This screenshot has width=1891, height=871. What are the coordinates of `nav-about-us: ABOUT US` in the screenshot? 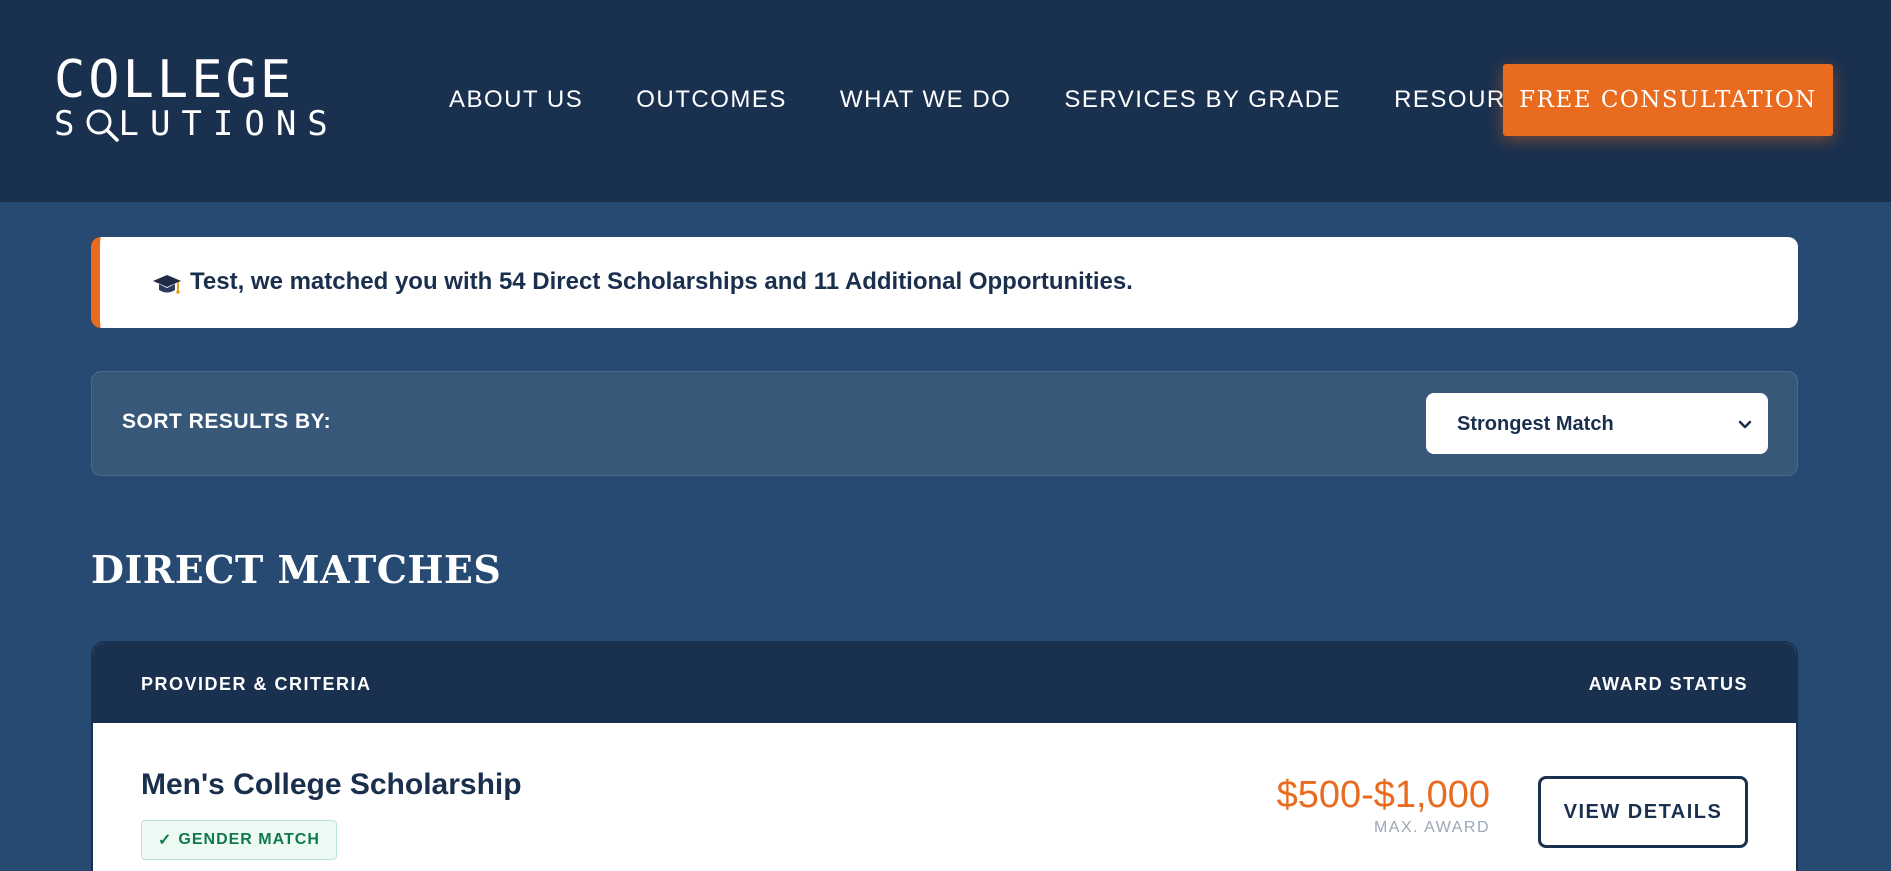 It's located at (516, 100).